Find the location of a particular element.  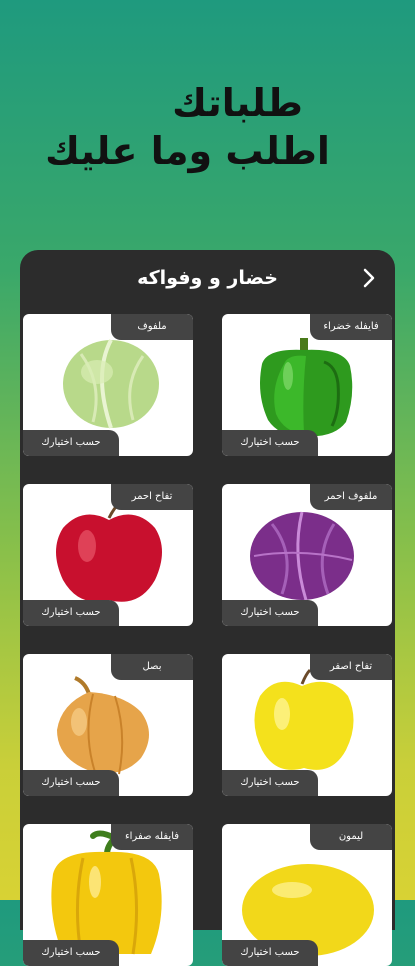

screen-title: خضار و وفواكه is located at coordinates (207, 278).